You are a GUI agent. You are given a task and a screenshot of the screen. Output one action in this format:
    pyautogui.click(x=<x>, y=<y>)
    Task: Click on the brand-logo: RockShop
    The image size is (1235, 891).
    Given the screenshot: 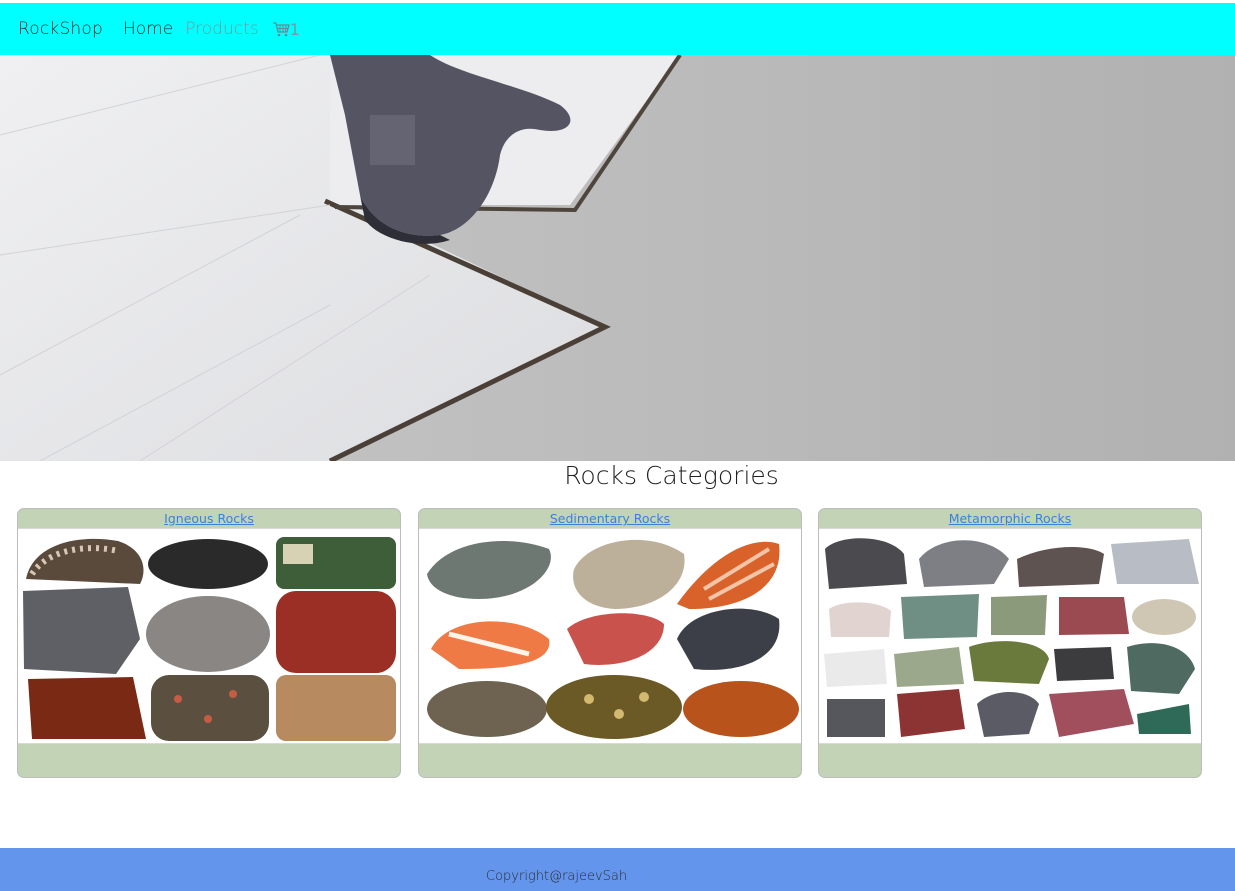 What is the action you would take?
    pyautogui.click(x=60, y=29)
    